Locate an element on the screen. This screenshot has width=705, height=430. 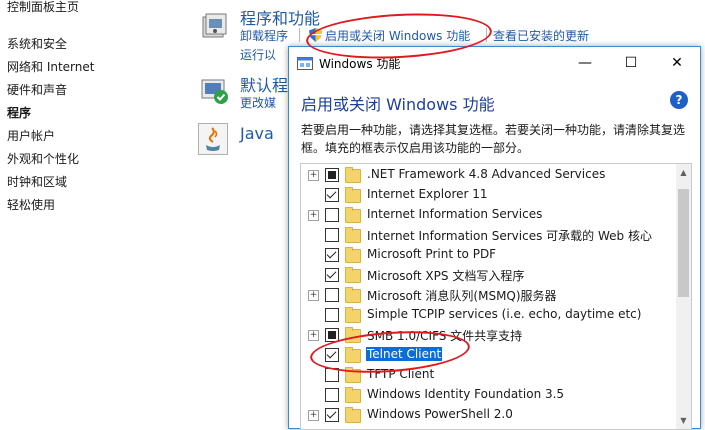
default-programs-icon is located at coordinates (215, 91).